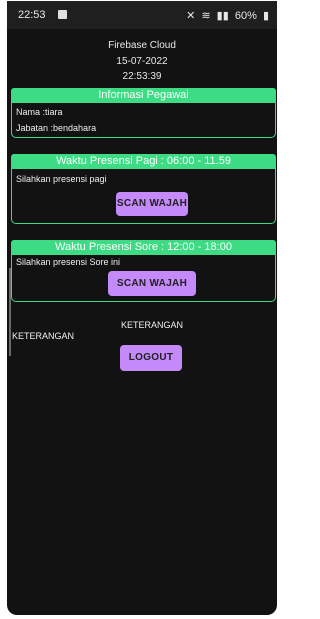 The image size is (320, 619). Describe the element at coordinates (152, 283) in the screenshot. I see `scan-wajah-sore-button: SCAN WAJAH` at that location.